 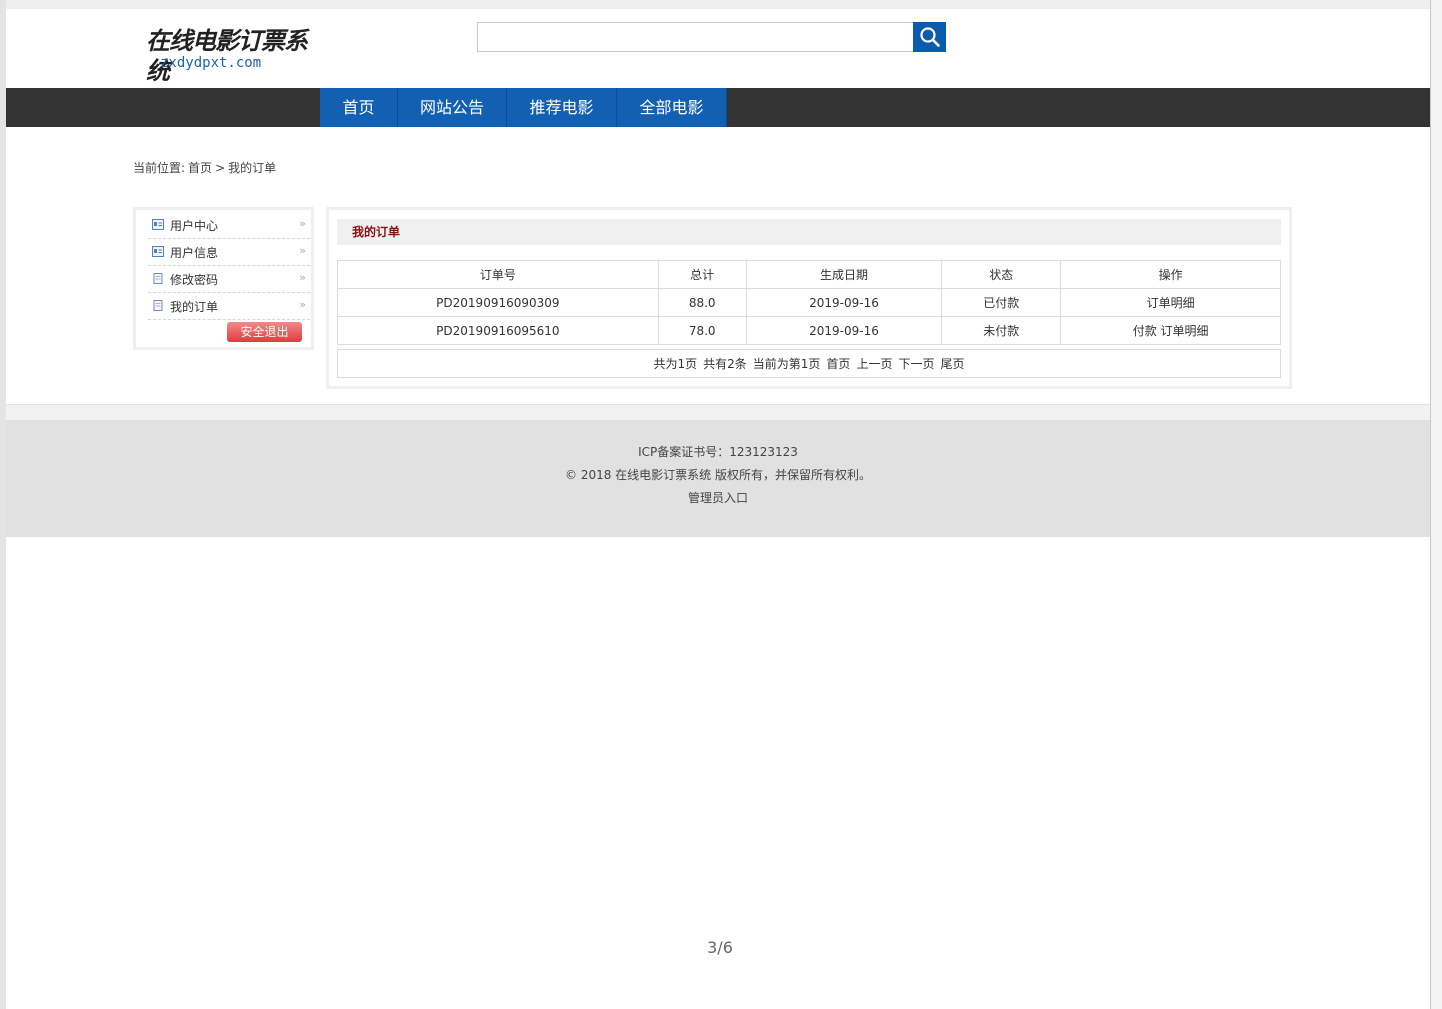 I want to click on search-button, so click(x=929, y=37).